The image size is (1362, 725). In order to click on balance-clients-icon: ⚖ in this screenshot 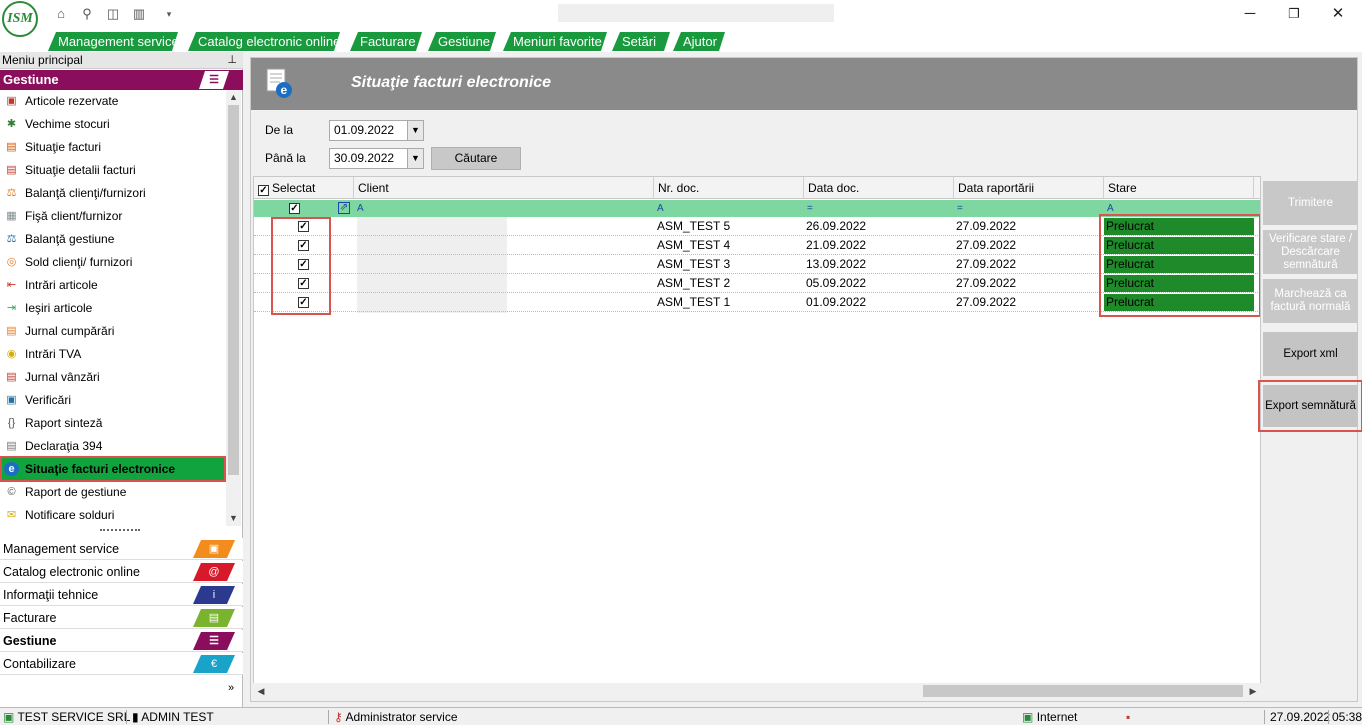, I will do `click(11, 193)`.